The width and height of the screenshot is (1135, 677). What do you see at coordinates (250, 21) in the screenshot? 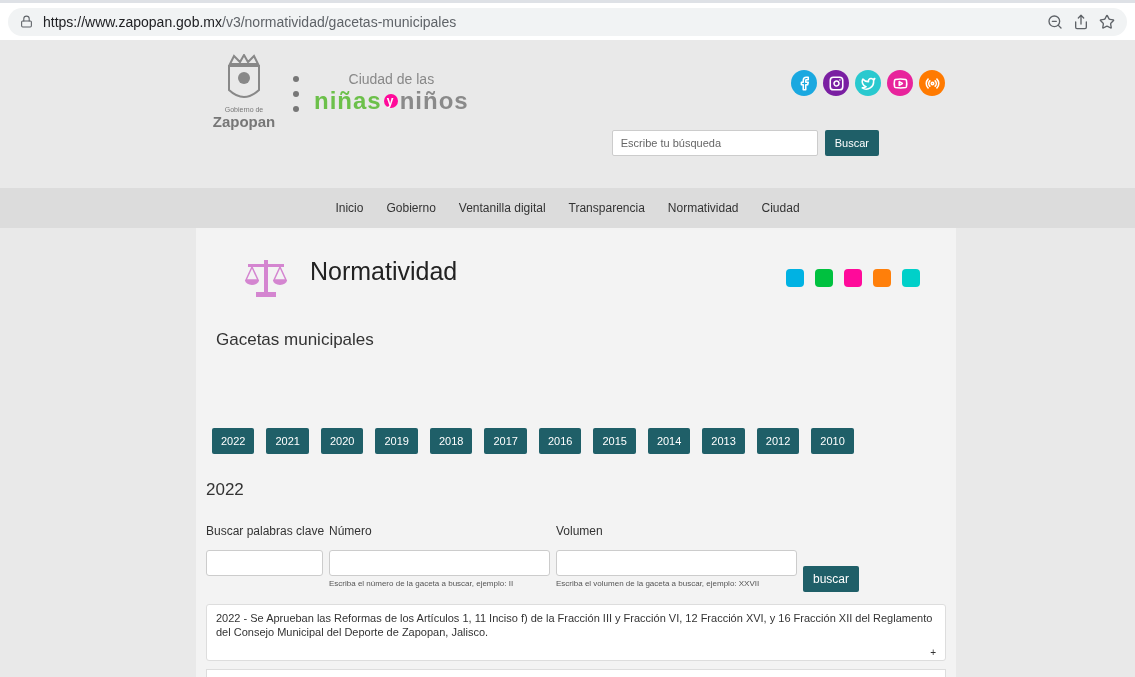
I see `url-text: https://www.zapopan.gob.mx/v3/normatividad/gacetas-municipales` at bounding box center [250, 21].